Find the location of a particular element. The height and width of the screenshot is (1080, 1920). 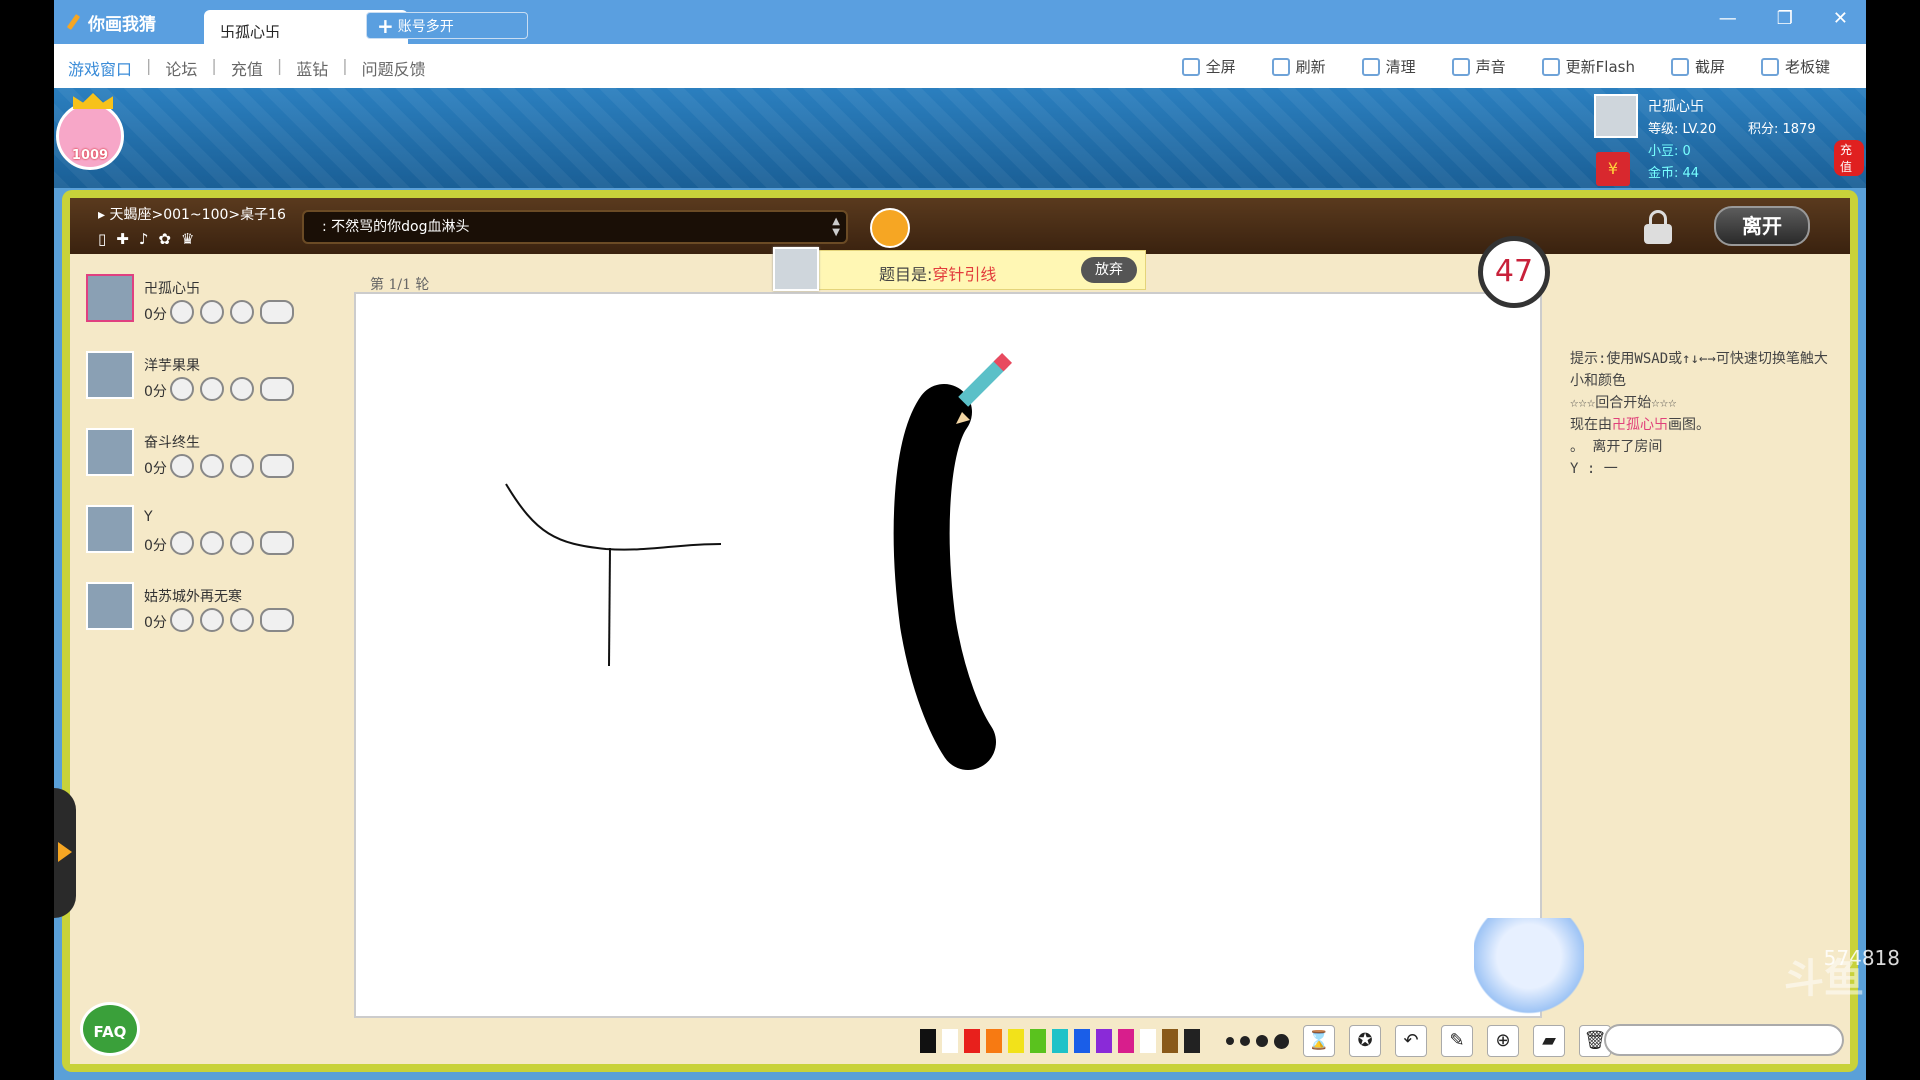

brush-size-large is located at coordinates (1262, 1041).